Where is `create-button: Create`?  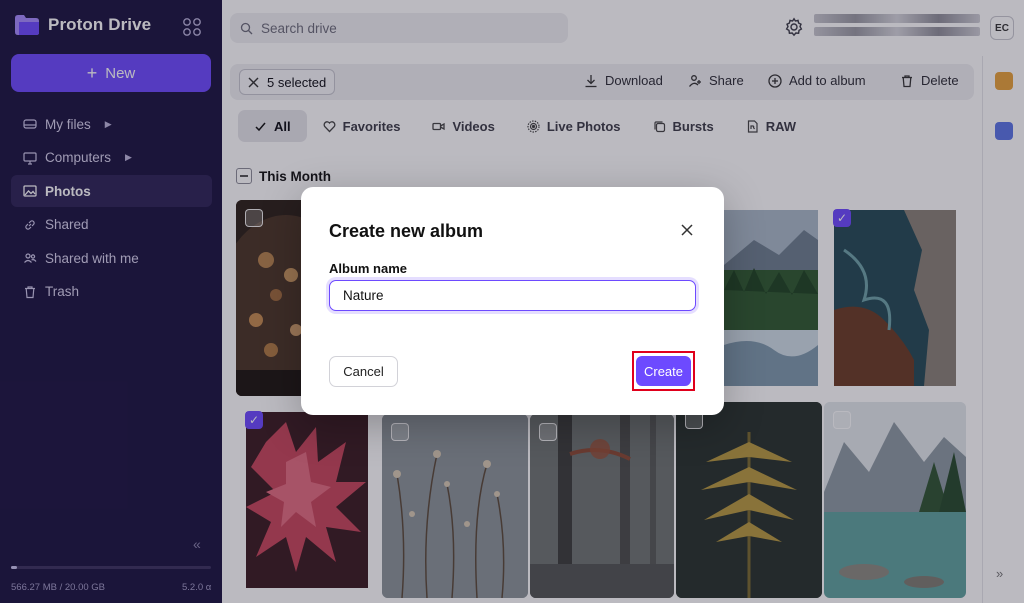
create-button: Create is located at coordinates (663, 371).